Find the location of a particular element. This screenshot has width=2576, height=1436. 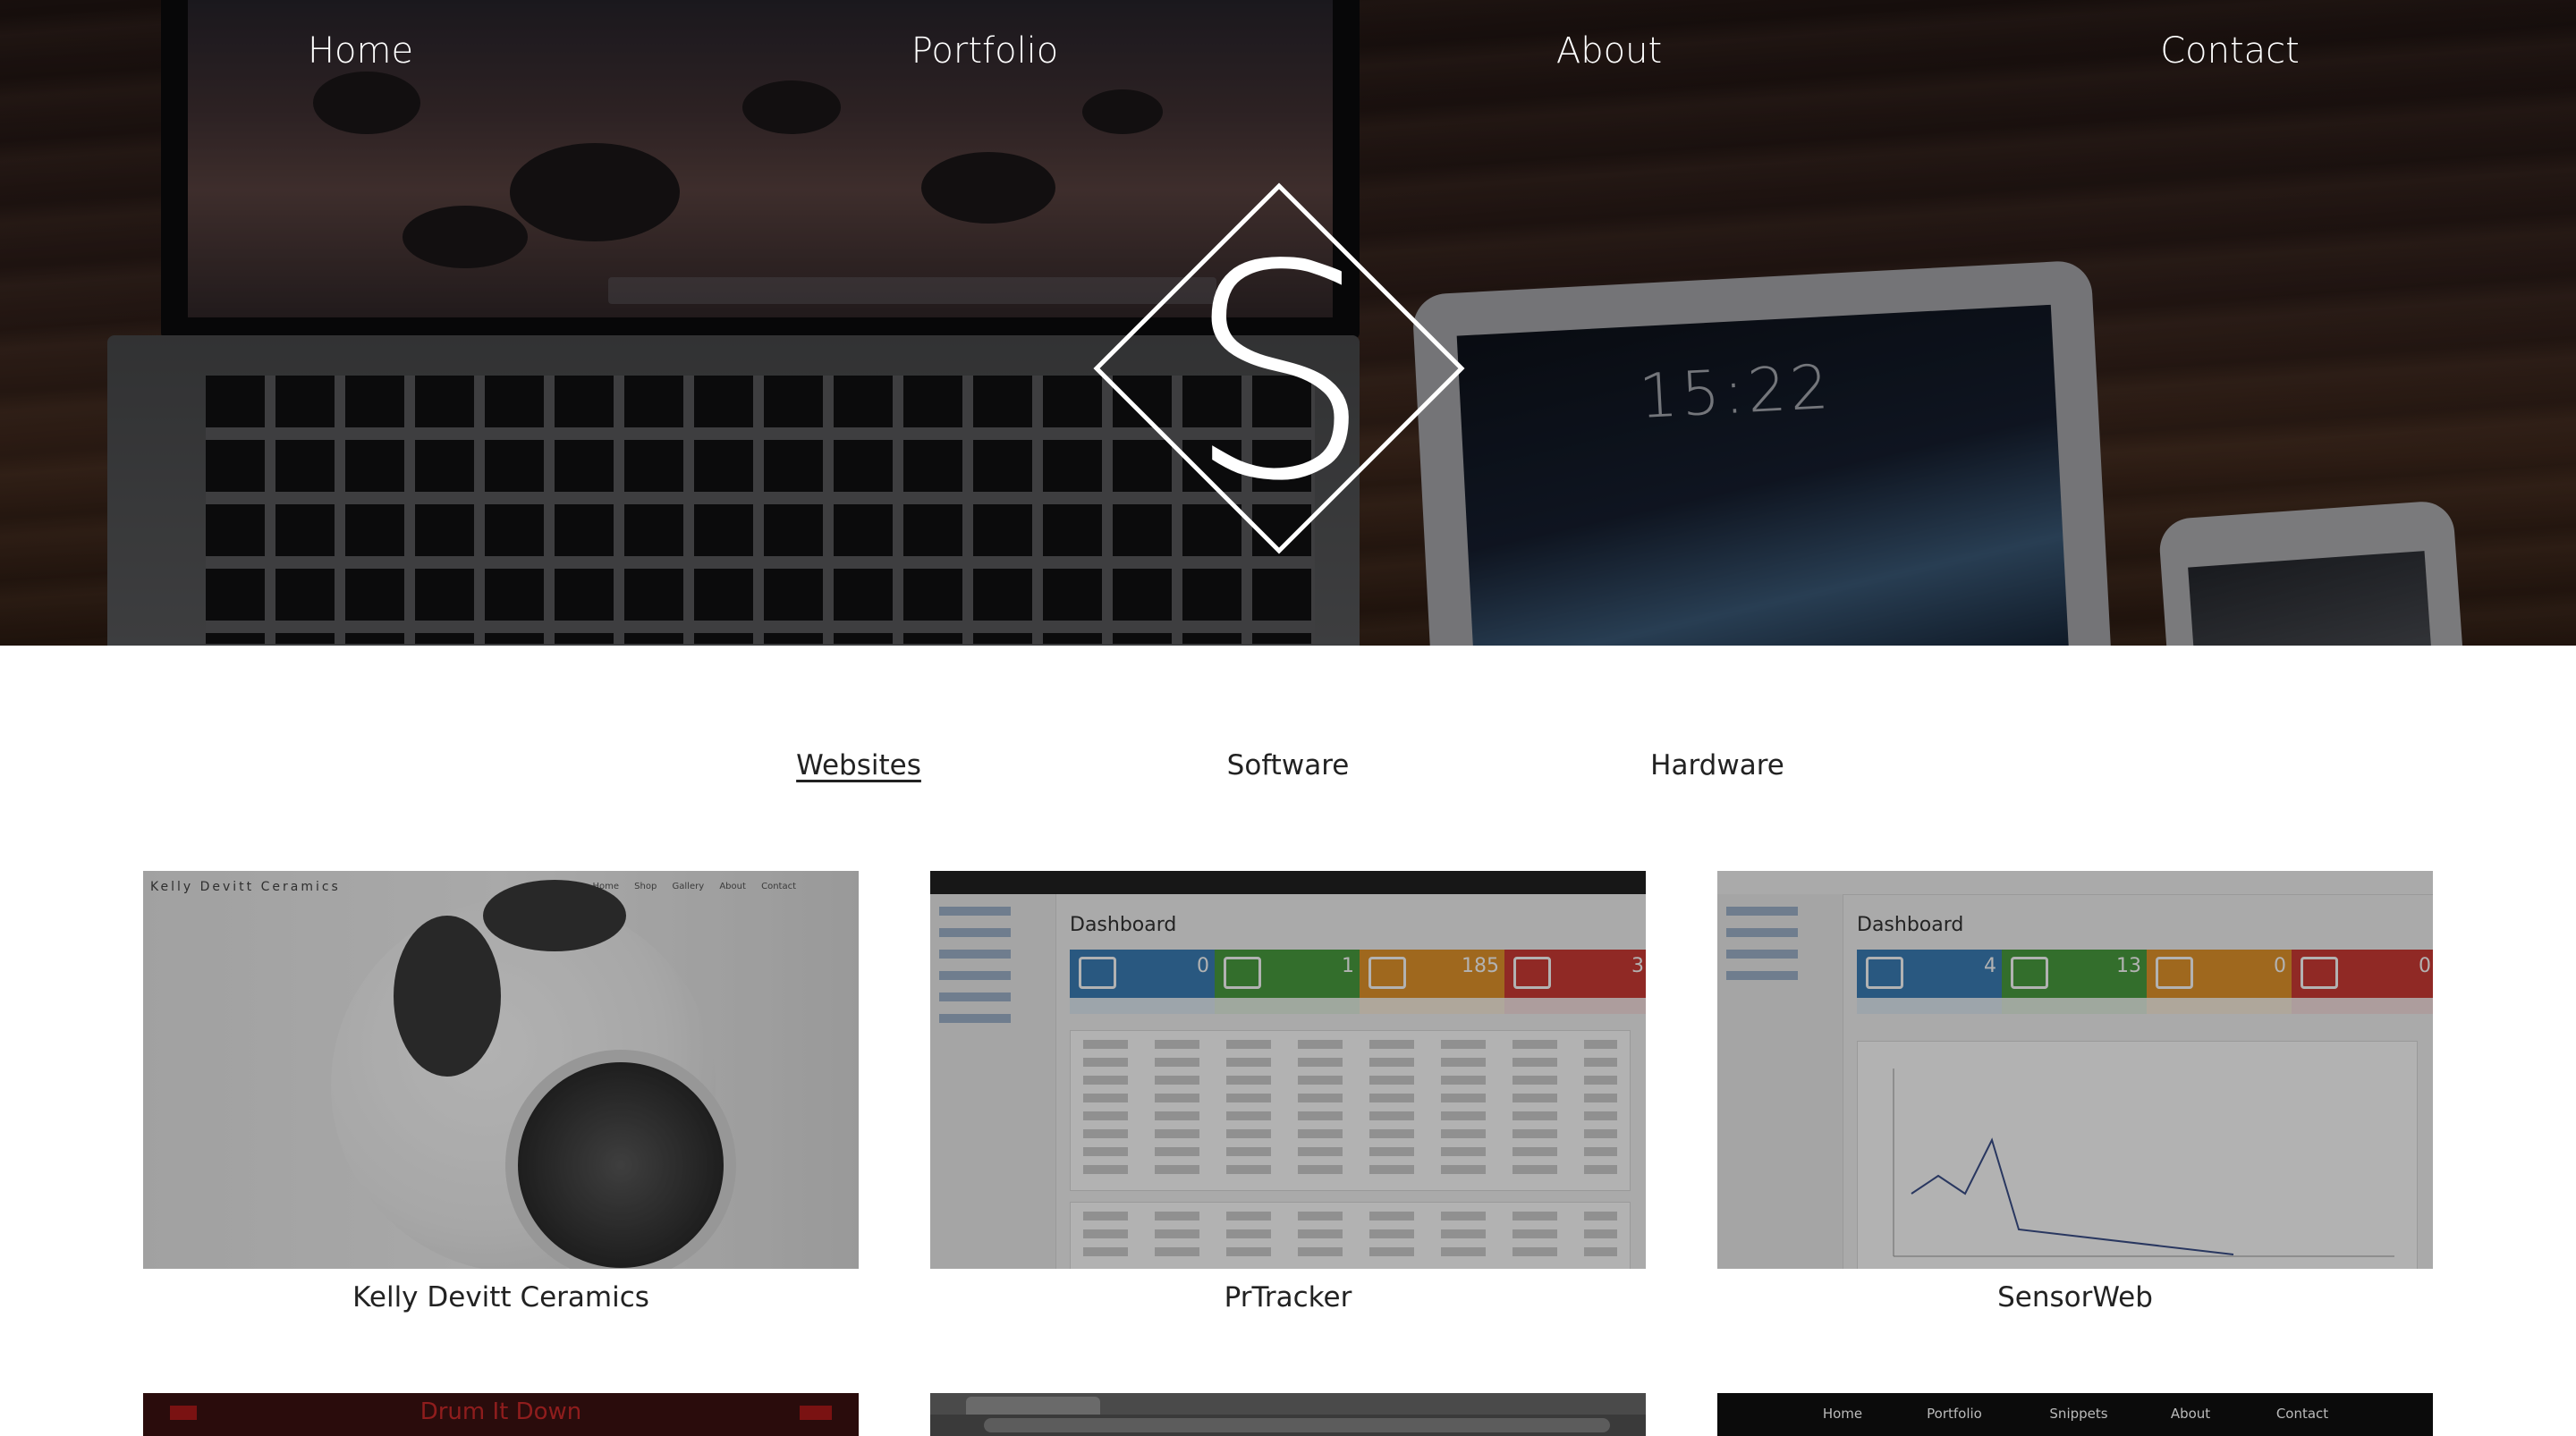

thumb-address-bar is located at coordinates (1297, 1425).